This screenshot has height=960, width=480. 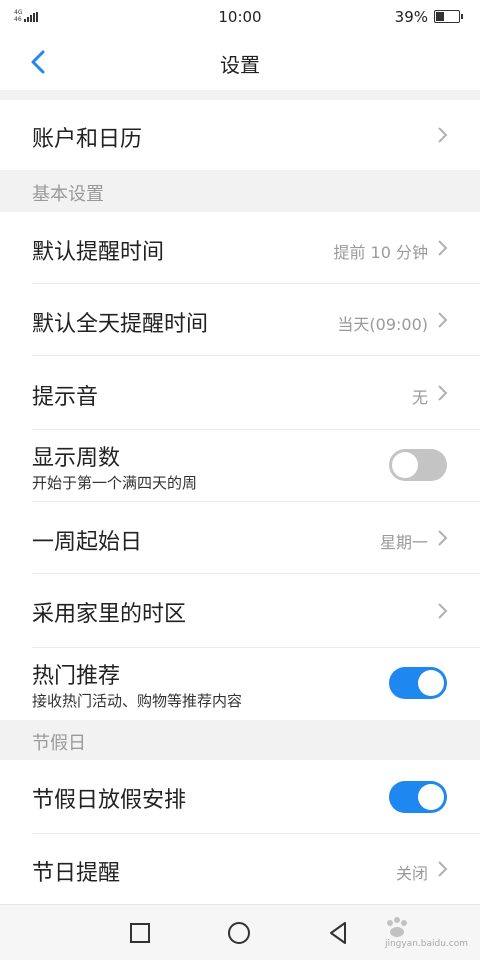 I want to click on row-home-timezone: 采用家里的时区, so click(x=240, y=611).